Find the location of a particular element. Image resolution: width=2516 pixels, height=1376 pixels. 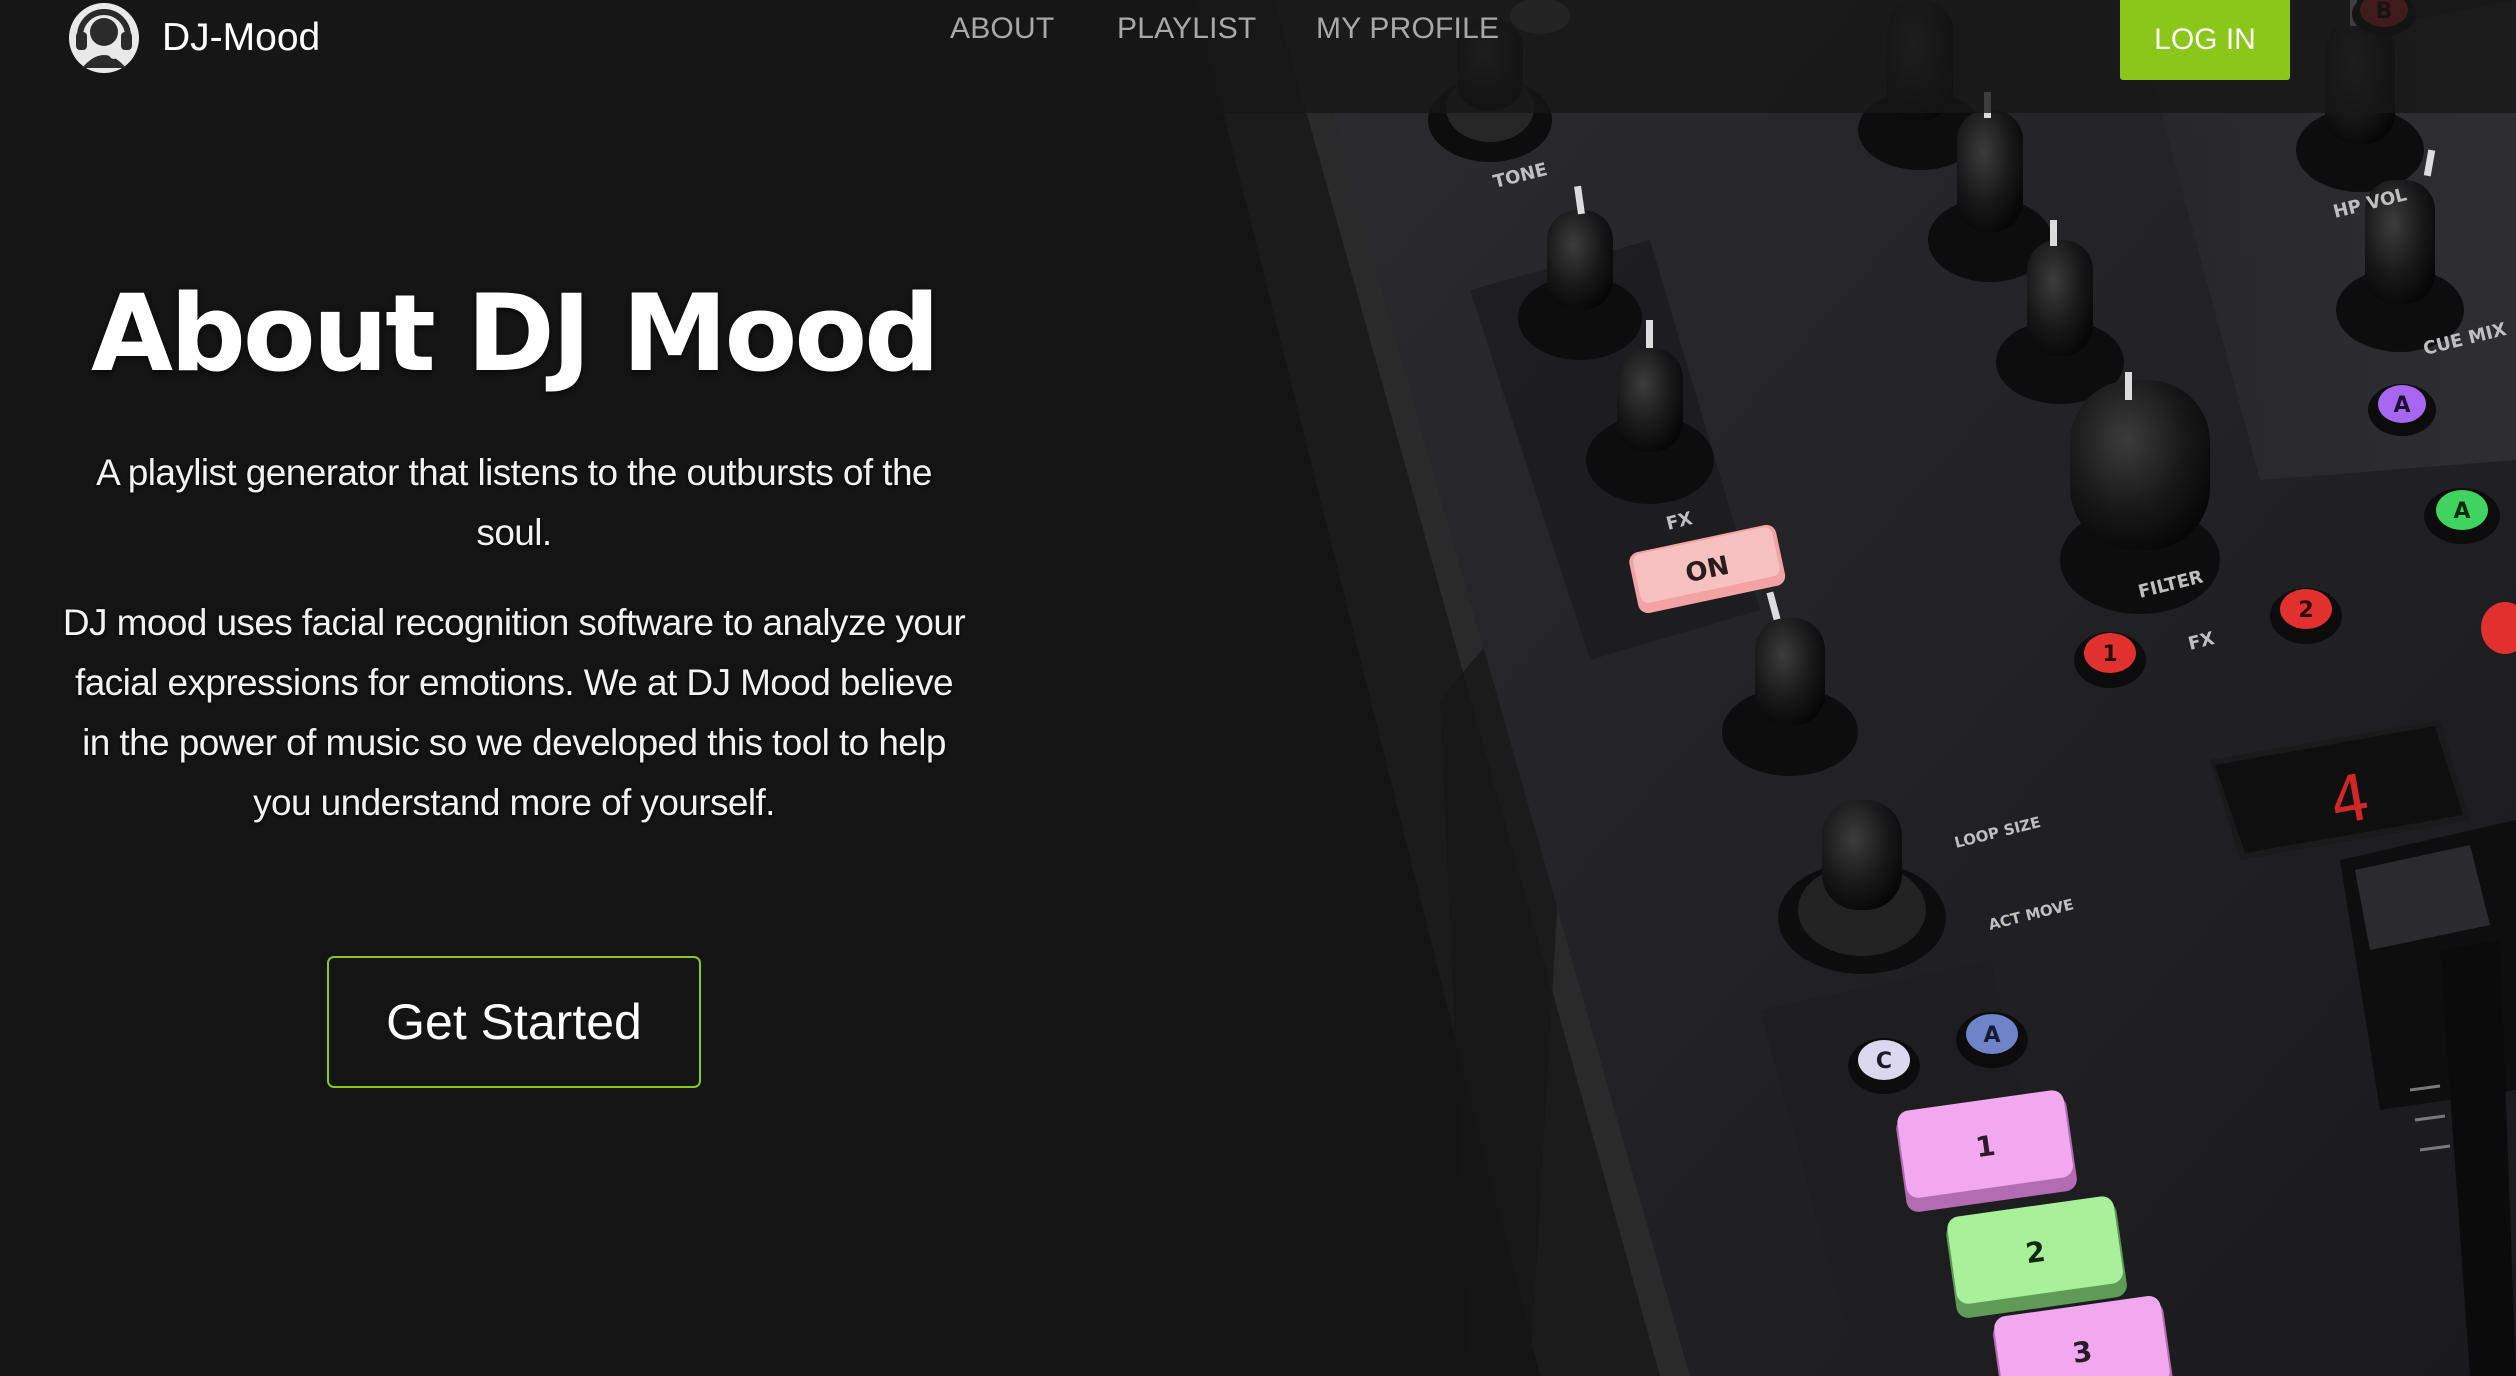

nav-link-my-profile: MY PROFILE is located at coordinates (1407, 29).